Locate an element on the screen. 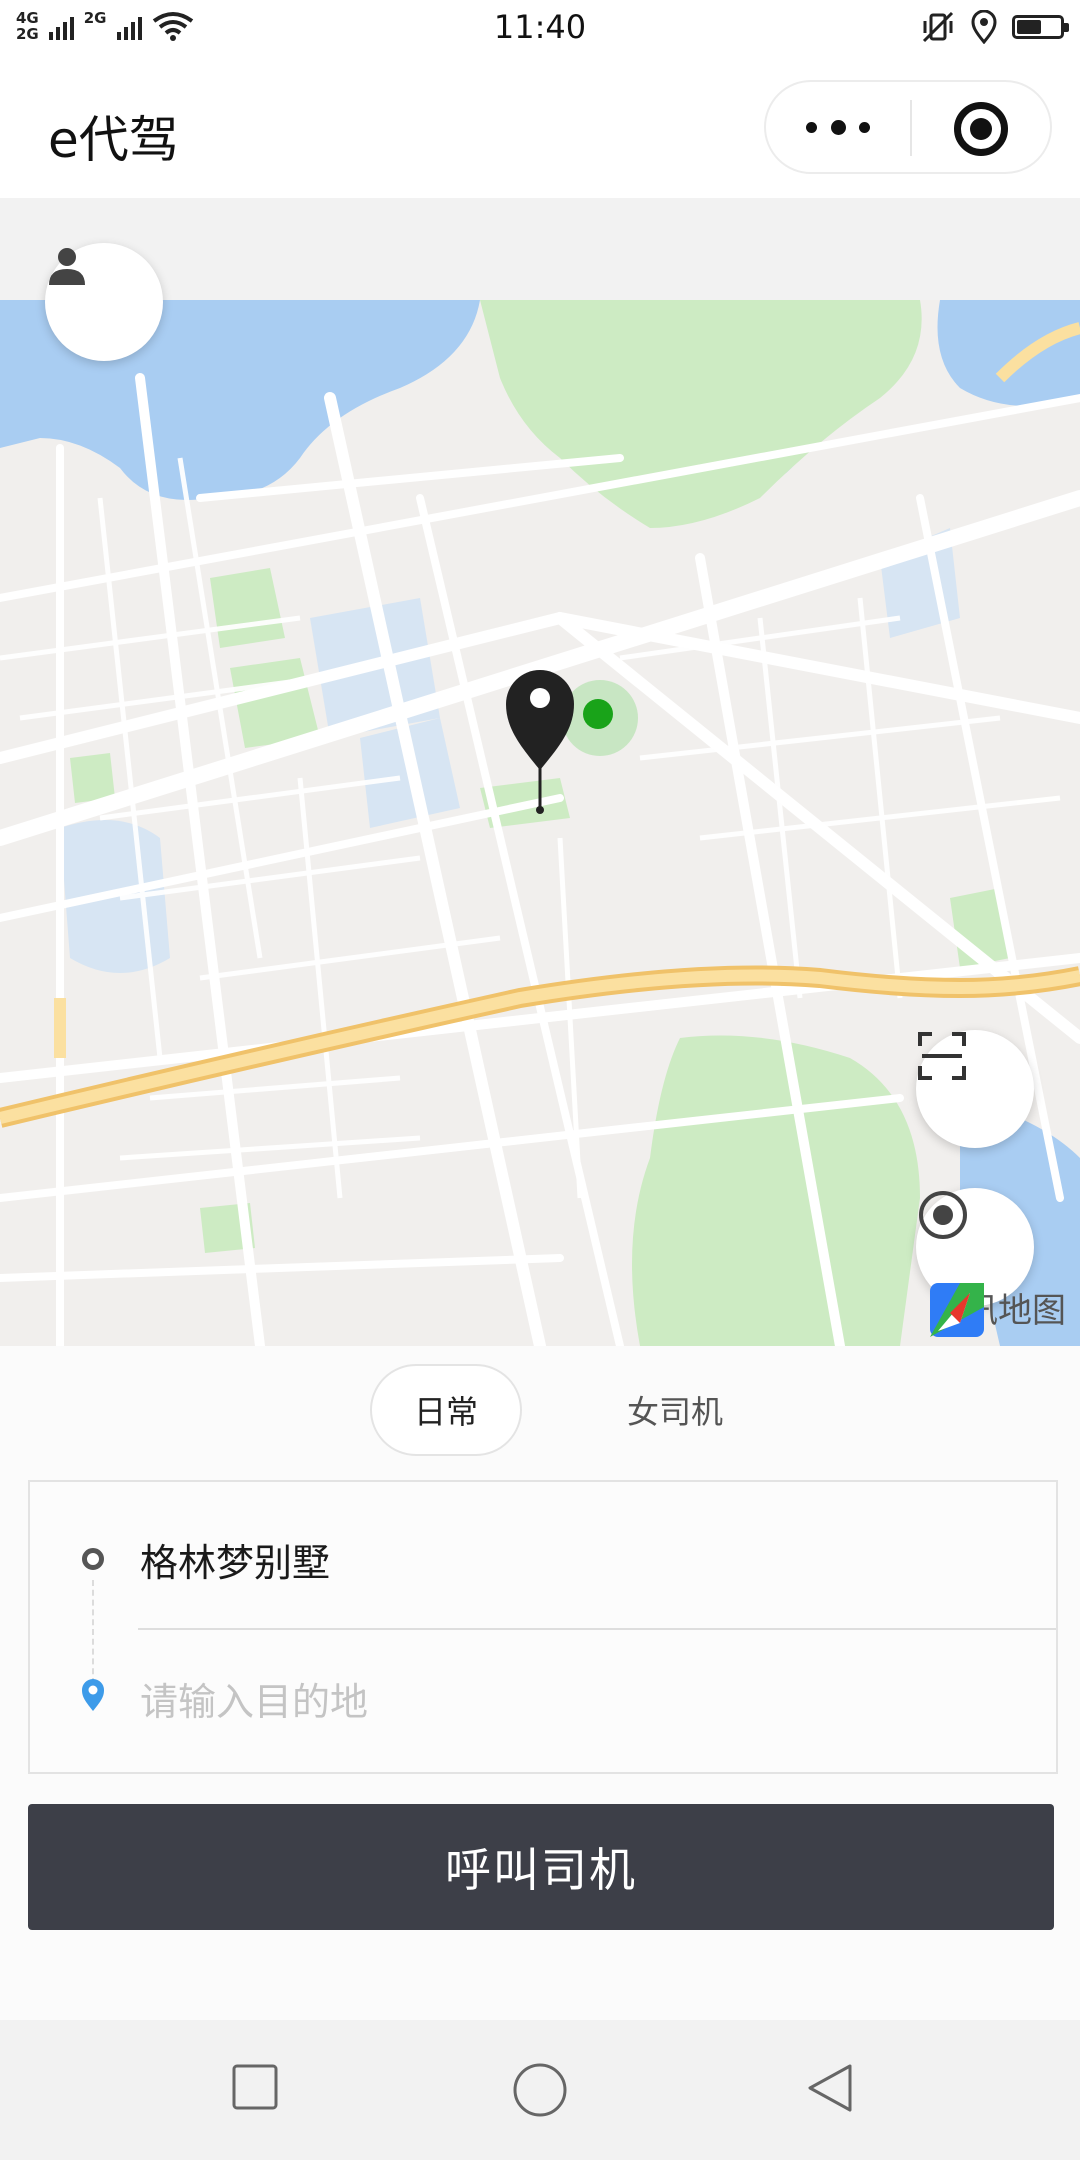  status-bar: 4G 2G 2G 11:40 is located at coordinates (540, 29).